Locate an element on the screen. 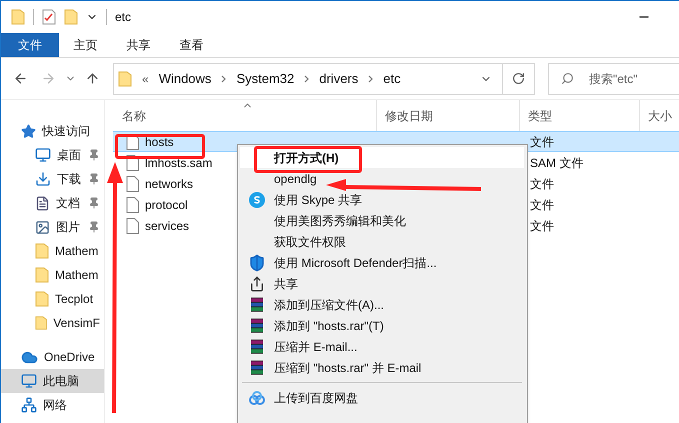 This screenshot has height=423, width=679. file-type: SAM 文件 is located at coordinates (556, 163).